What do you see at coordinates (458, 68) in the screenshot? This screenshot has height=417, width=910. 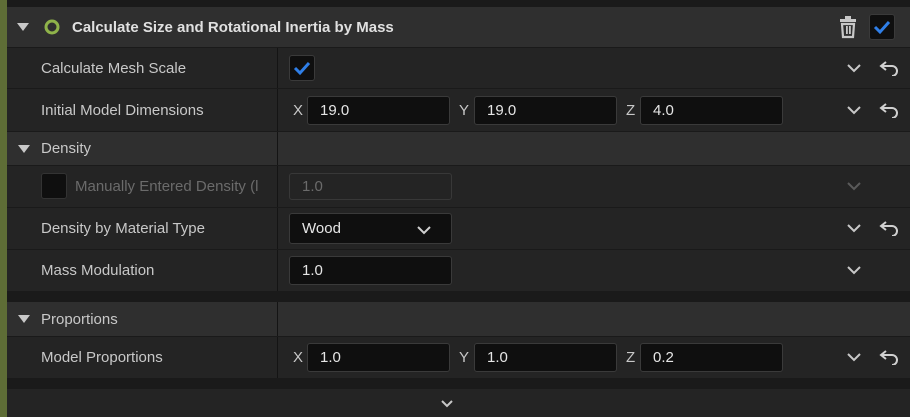 I see `row-calculate-mesh-scale: Calculate Mesh Scale` at bounding box center [458, 68].